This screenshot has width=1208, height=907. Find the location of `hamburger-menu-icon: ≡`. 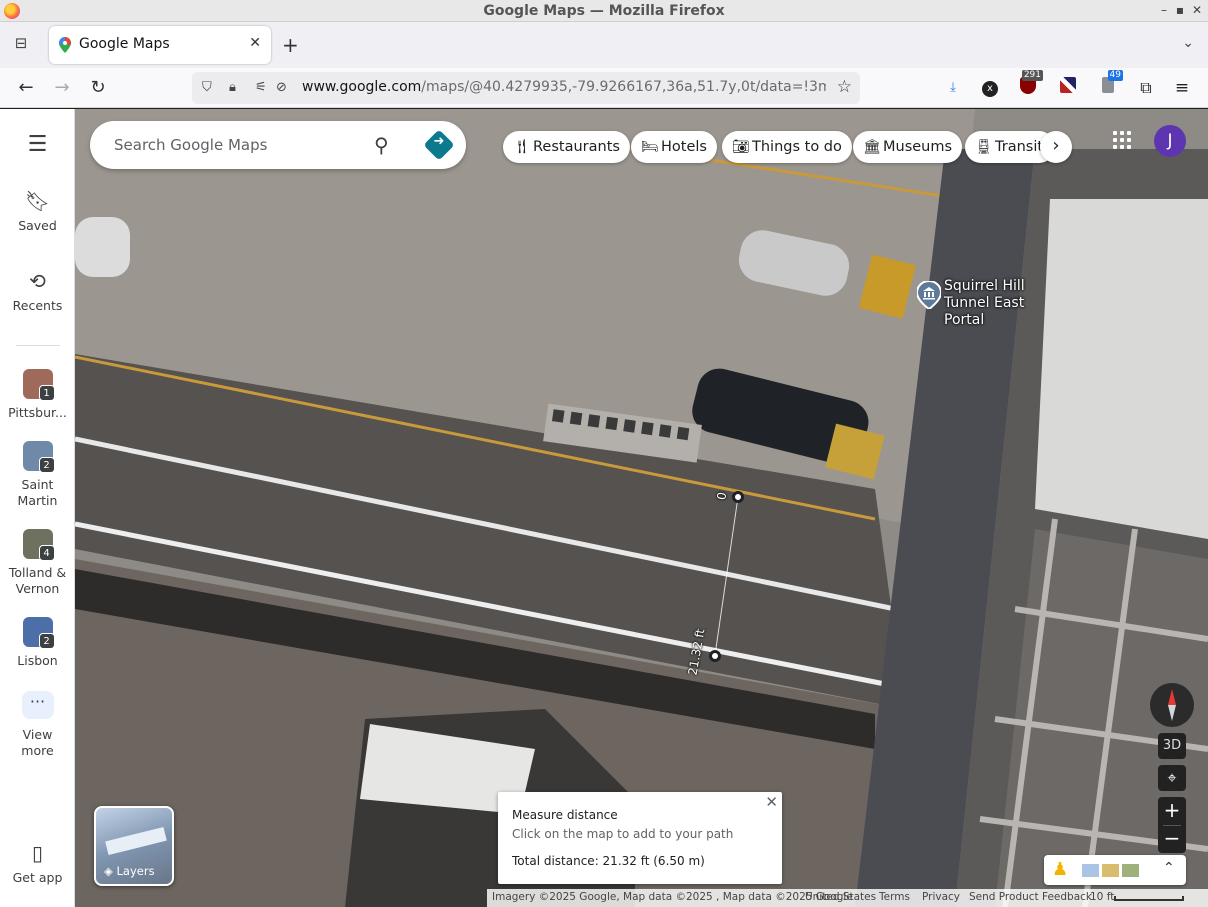

hamburger-menu-icon: ≡ is located at coordinates (1182, 88).